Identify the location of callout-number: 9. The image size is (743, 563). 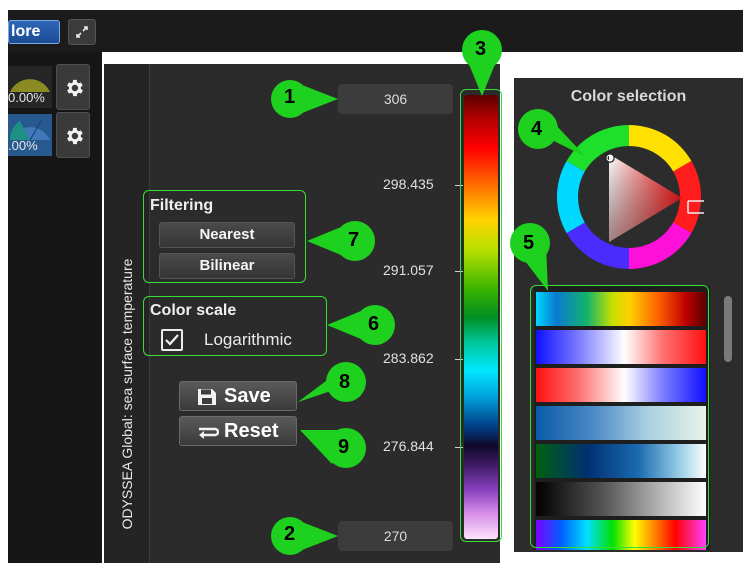
(344, 447).